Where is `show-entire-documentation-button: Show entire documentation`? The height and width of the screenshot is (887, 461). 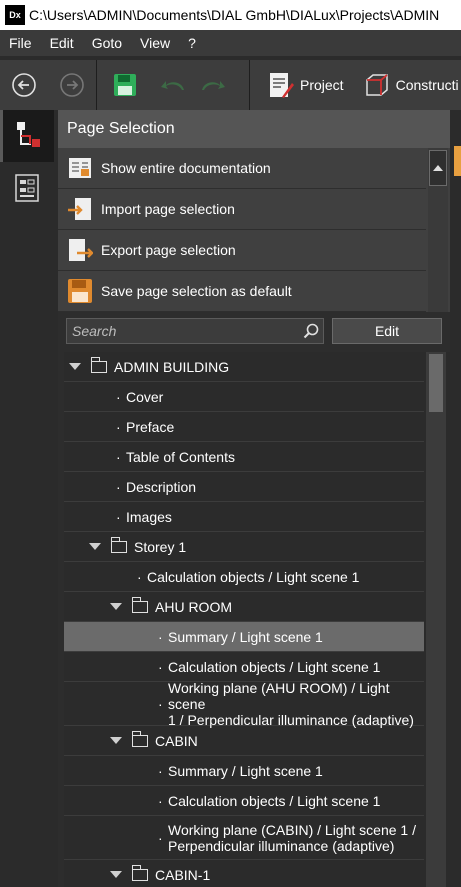
show-entire-documentation-button: Show entire documentation is located at coordinates (242, 168).